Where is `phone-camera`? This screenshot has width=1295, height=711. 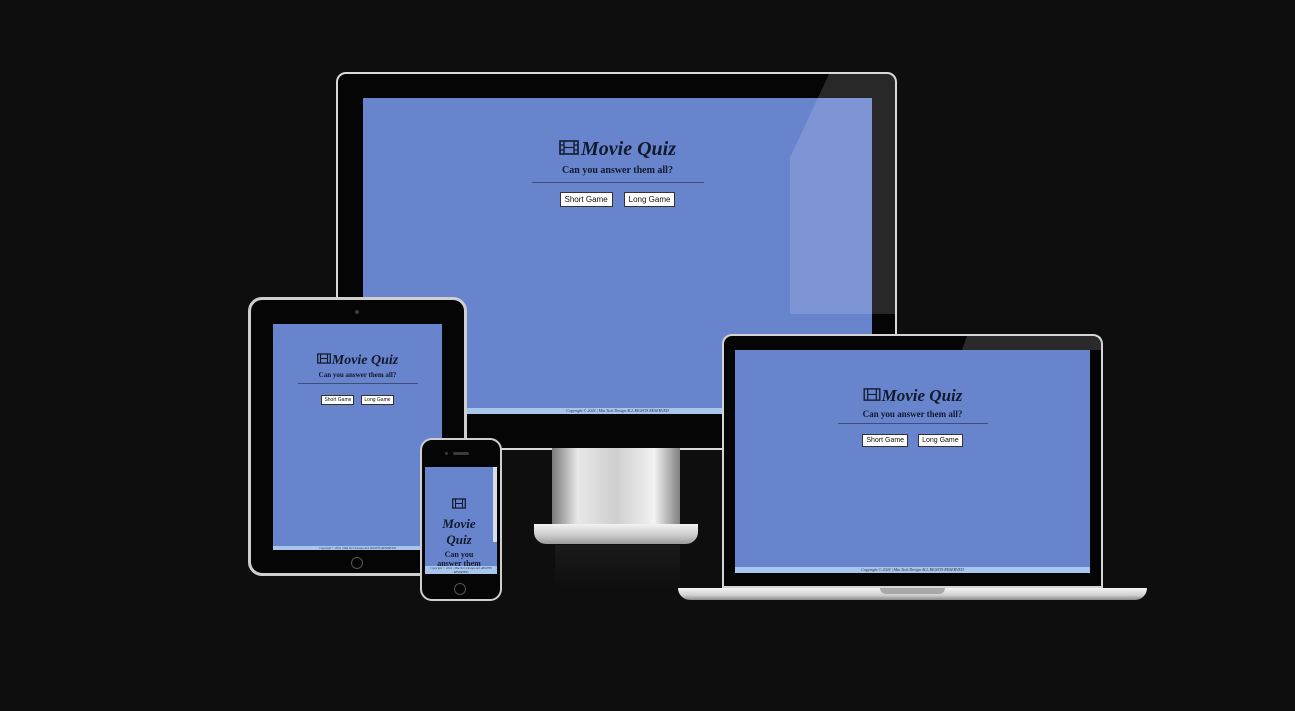
phone-camera is located at coordinates (446, 453).